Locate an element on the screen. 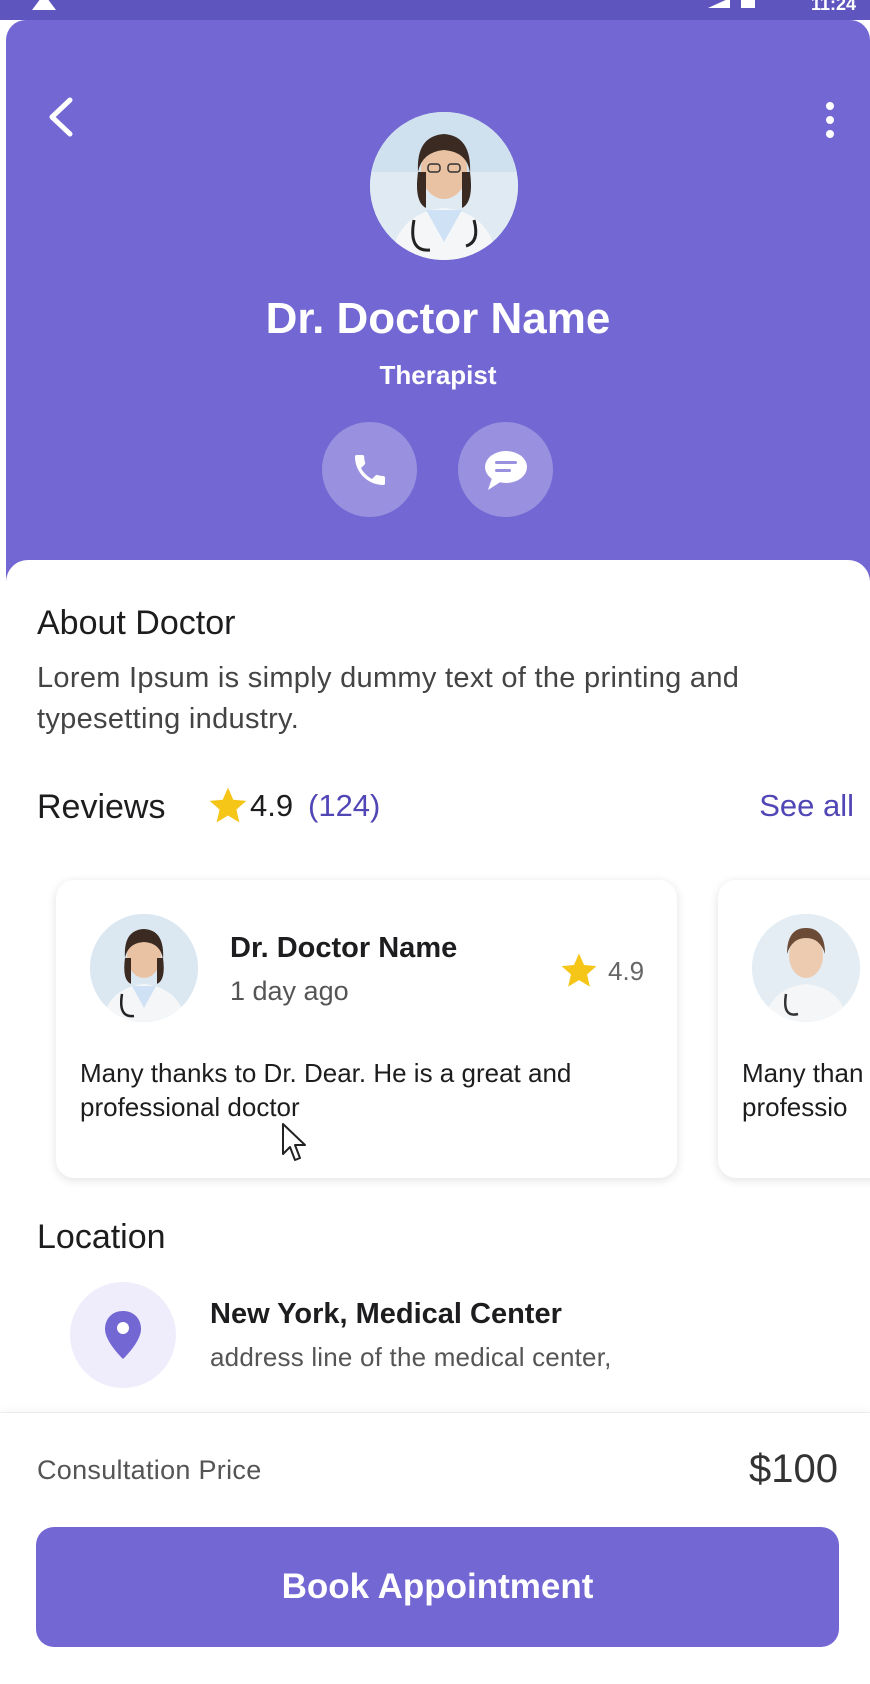  doctor-name: Dr. Doctor Name is located at coordinates (438, 318).